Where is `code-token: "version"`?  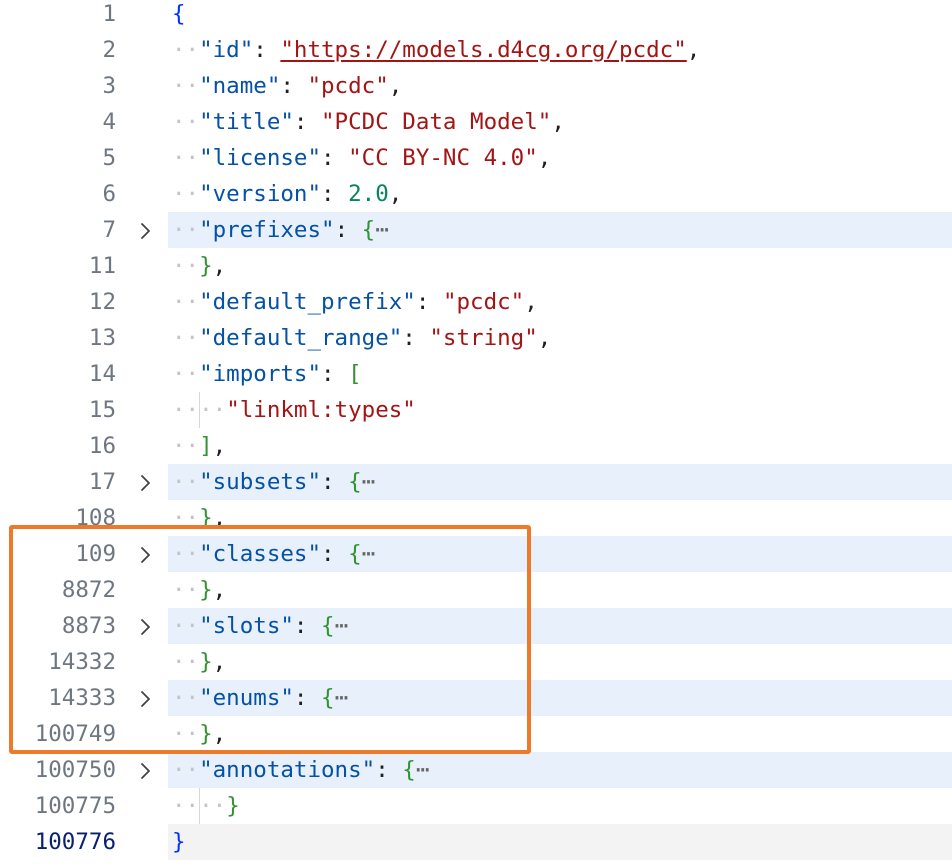
code-token: "version" is located at coordinates (260, 194).